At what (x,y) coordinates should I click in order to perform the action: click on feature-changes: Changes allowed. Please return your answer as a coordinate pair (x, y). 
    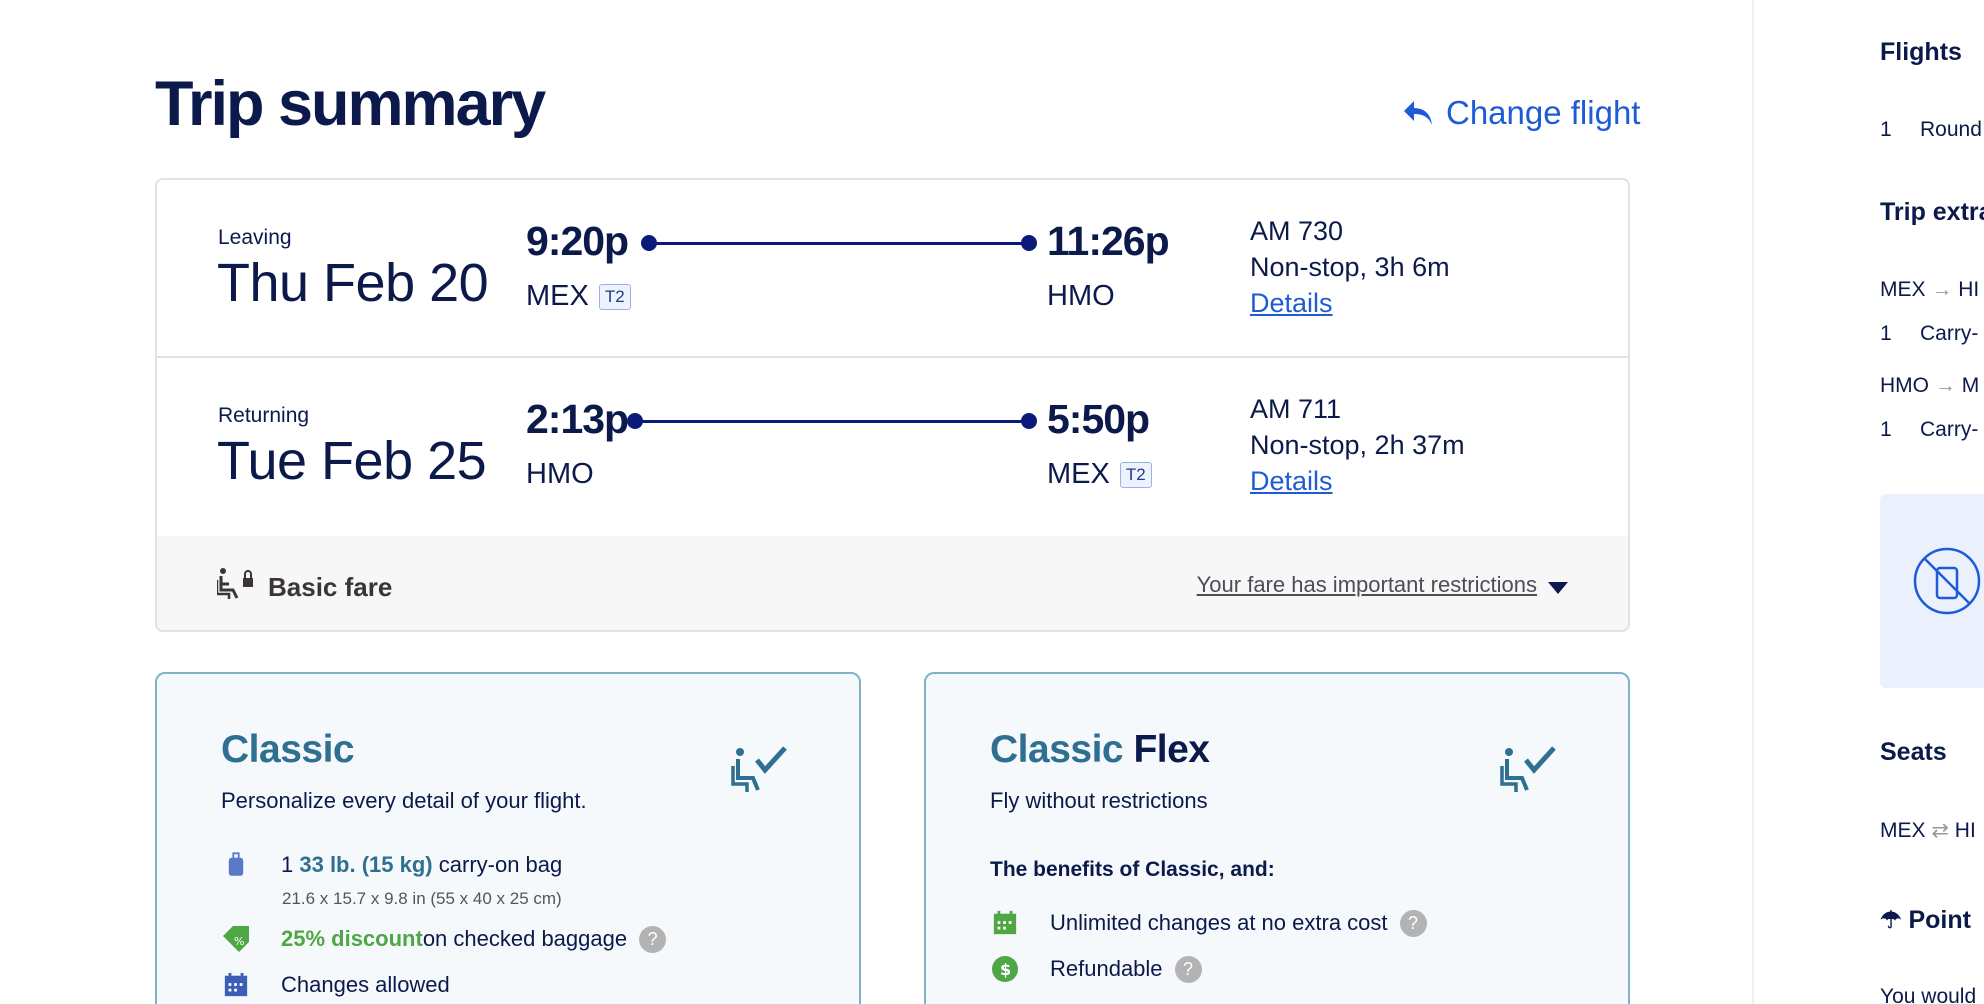
    Looking at the image, I should click on (335, 985).